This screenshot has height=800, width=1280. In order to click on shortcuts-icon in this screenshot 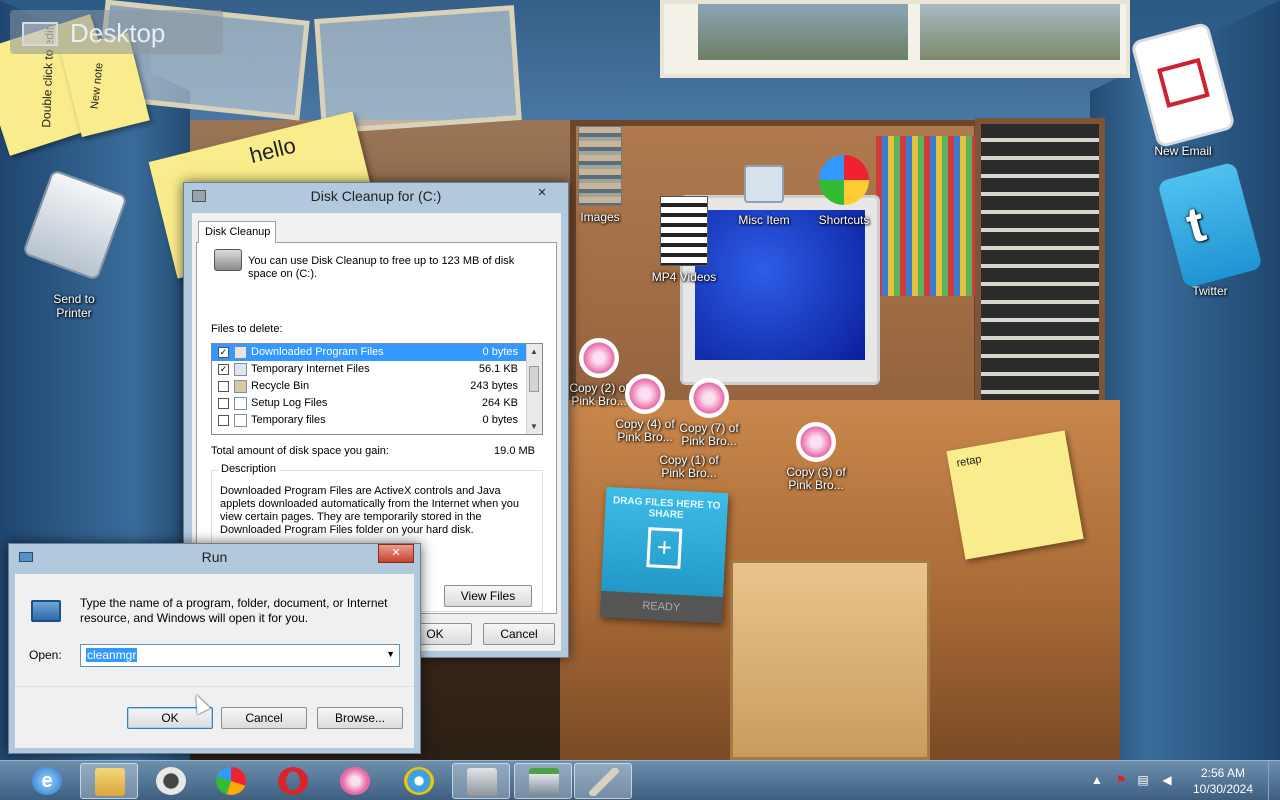, I will do `click(844, 180)`.